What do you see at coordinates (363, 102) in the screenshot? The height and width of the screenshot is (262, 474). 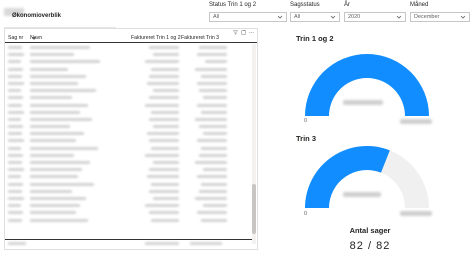 I see `gauge-value-redacted` at bounding box center [363, 102].